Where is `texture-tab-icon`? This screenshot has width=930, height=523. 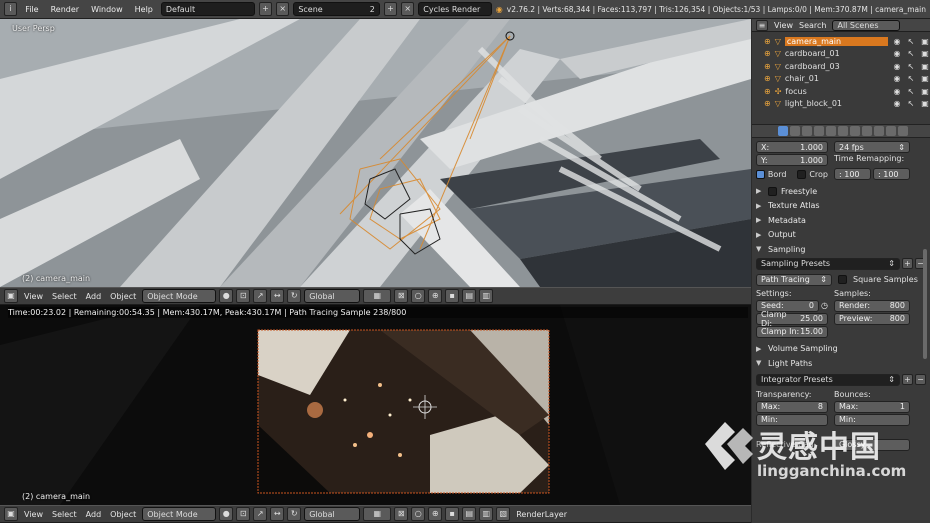 texture-tab-icon is located at coordinates (891, 131).